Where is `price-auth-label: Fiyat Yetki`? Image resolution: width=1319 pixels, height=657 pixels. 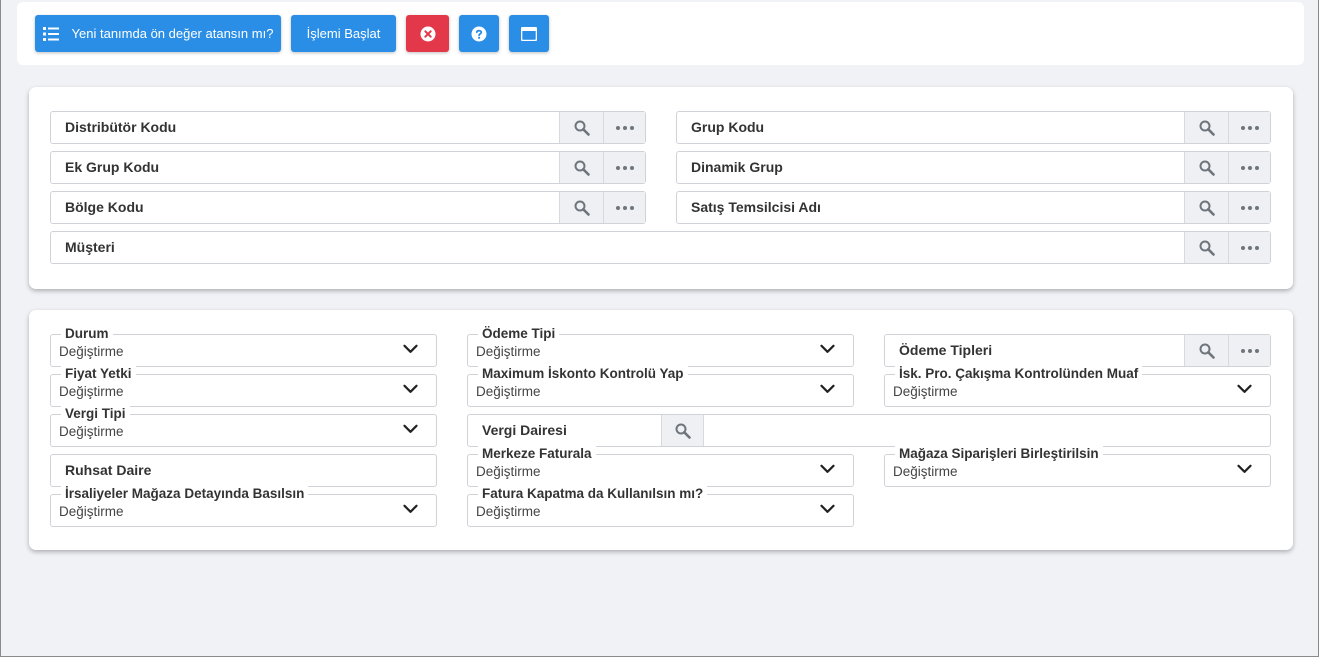
price-auth-label: Fiyat Yetki is located at coordinates (98, 373).